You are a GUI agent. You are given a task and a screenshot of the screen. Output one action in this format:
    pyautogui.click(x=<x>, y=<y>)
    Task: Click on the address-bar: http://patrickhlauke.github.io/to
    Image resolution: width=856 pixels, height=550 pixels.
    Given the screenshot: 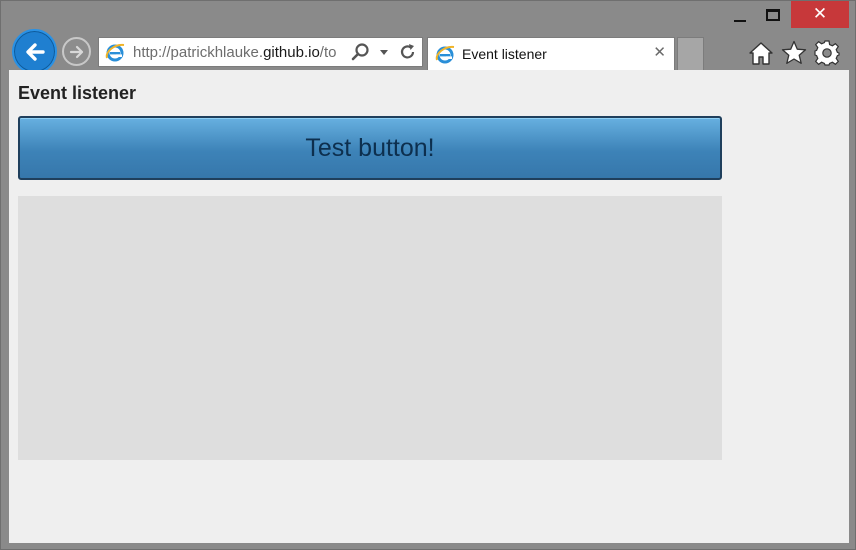 What is the action you would take?
    pyautogui.click(x=260, y=52)
    